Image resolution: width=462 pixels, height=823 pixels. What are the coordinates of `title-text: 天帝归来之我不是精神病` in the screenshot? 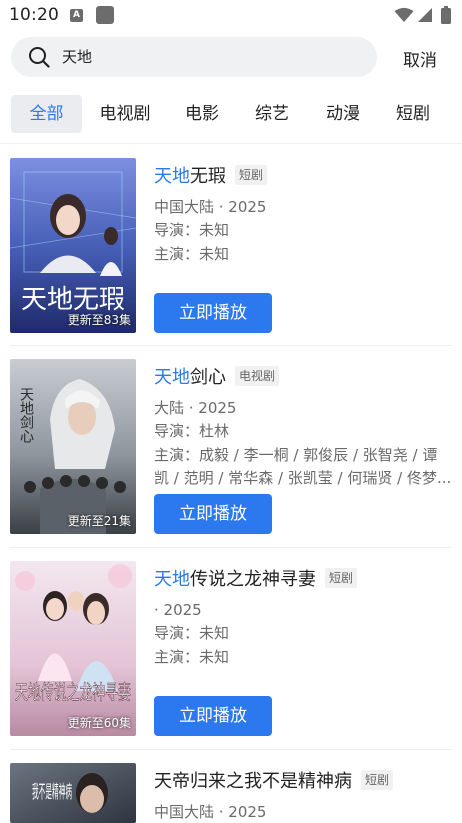 It's located at (253, 781).